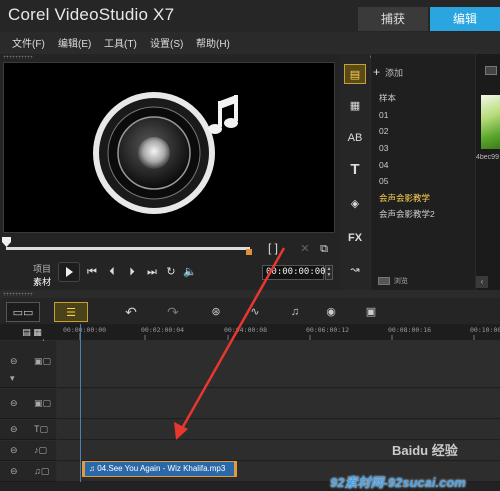 The height and width of the screenshot is (491, 500). Describe the element at coordinates (230, 343) in the screenshot. I see `annotation-arrow` at that location.